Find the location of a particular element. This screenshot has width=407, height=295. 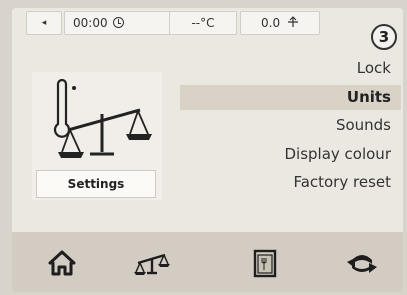

settings-tile: Settings is located at coordinates (97, 136).